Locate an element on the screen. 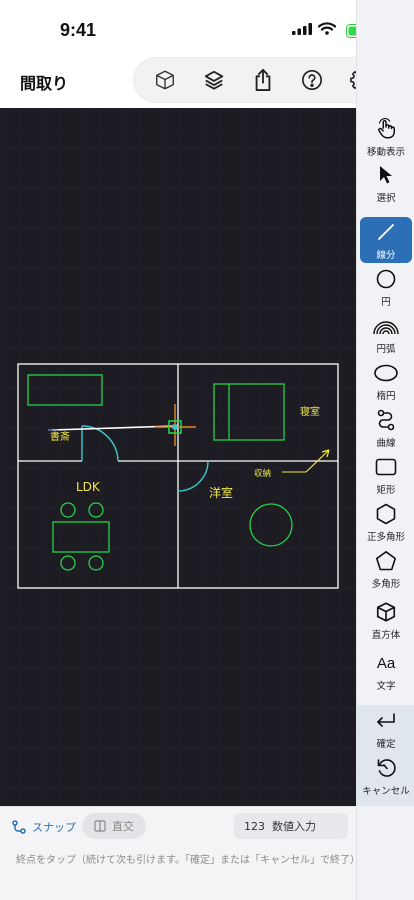 This screenshot has height=900, width=414. tool-rectangle: 矩形 is located at coordinates (386, 475).